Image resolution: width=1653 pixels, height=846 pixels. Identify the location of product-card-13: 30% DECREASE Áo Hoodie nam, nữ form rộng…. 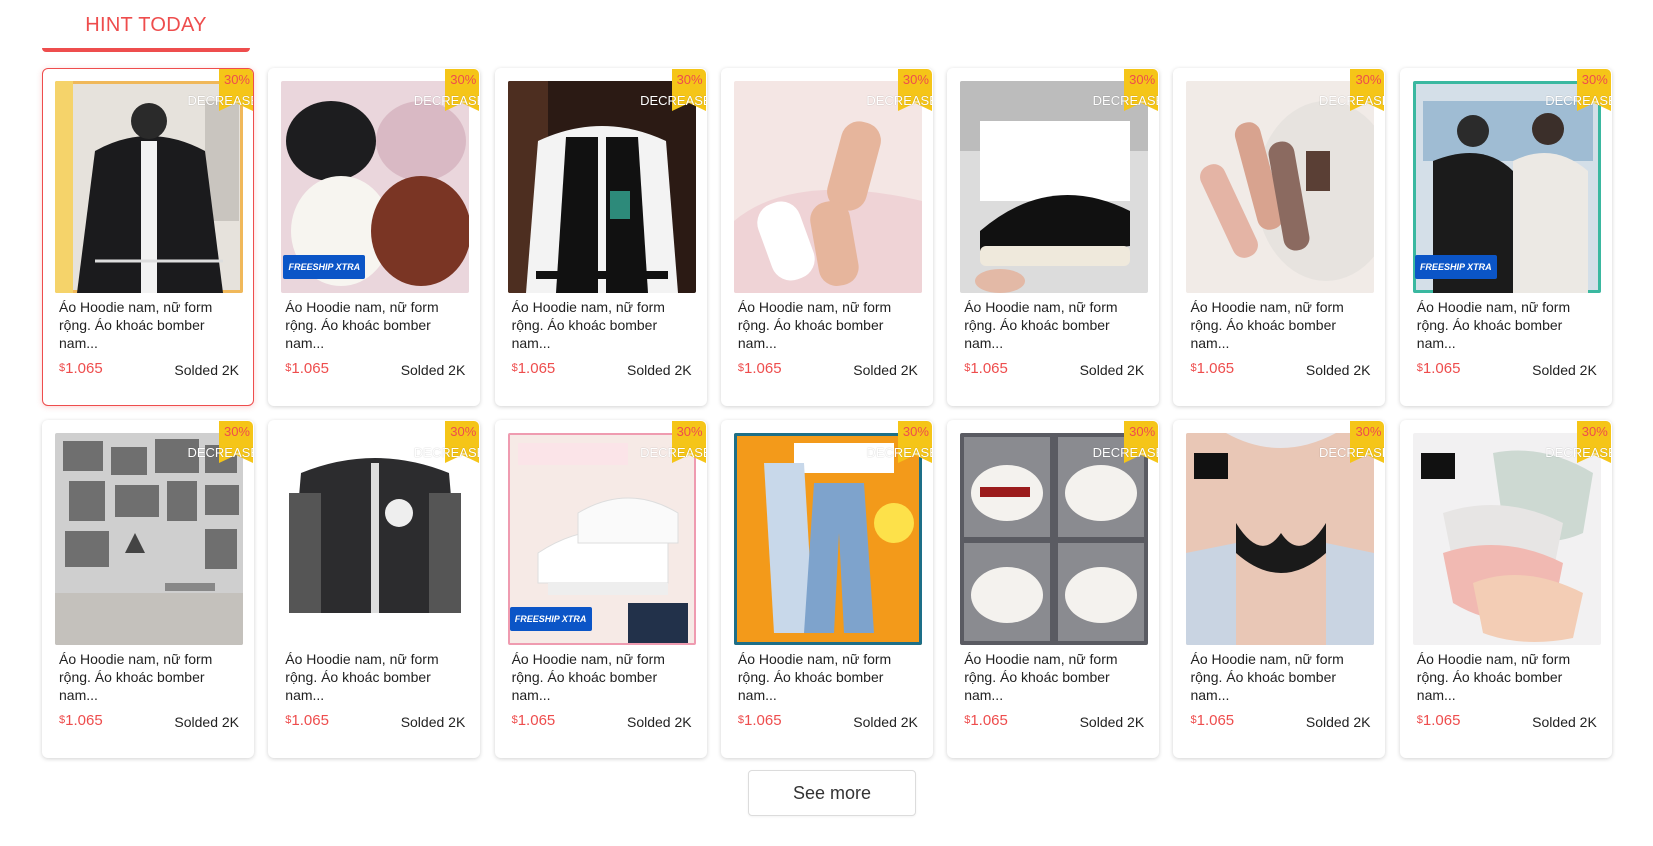
(1279, 589).